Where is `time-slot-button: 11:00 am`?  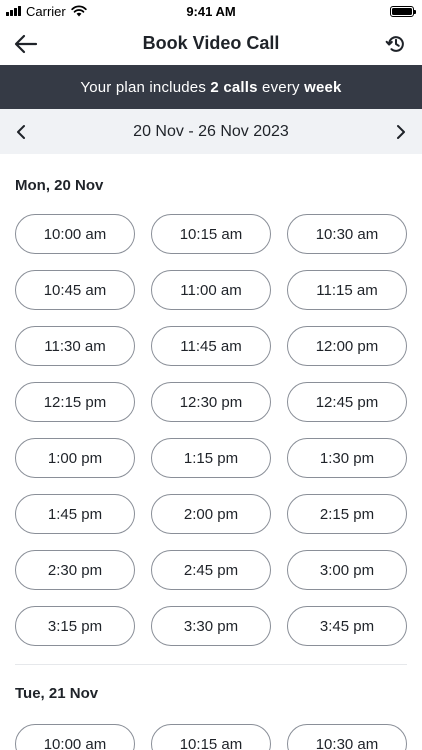 time-slot-button: 11:00 am is located at coordinates (211, 290).